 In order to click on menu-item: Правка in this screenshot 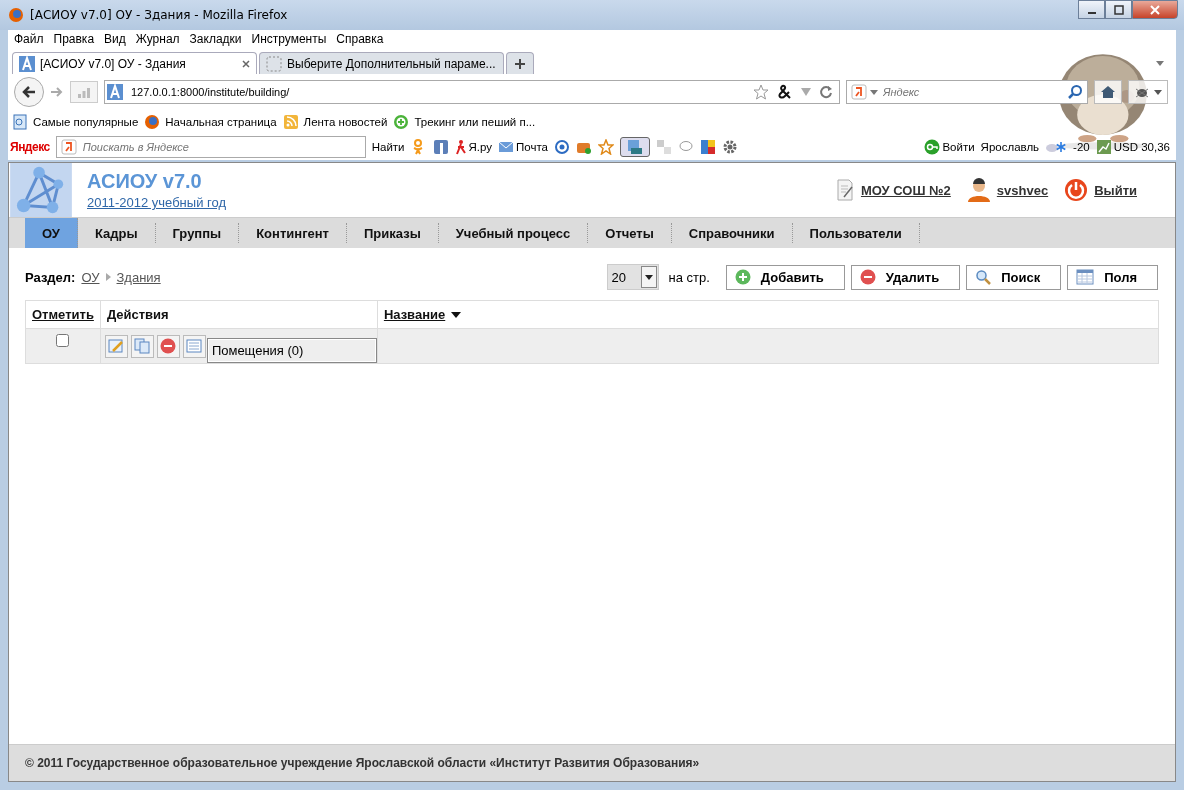, I will do `click(74, 39)`.